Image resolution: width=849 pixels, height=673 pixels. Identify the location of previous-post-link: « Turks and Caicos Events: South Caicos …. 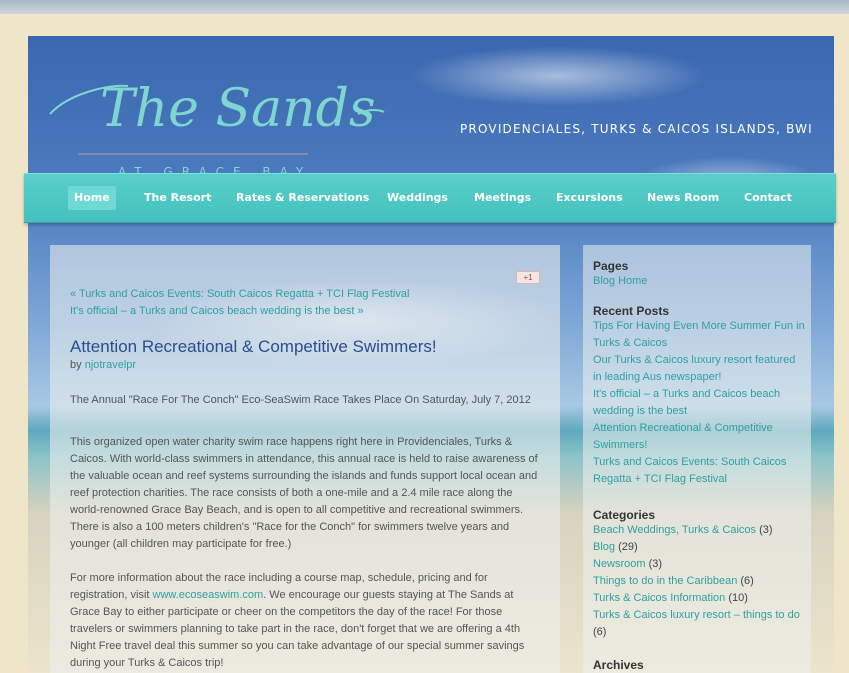
(239, 294).